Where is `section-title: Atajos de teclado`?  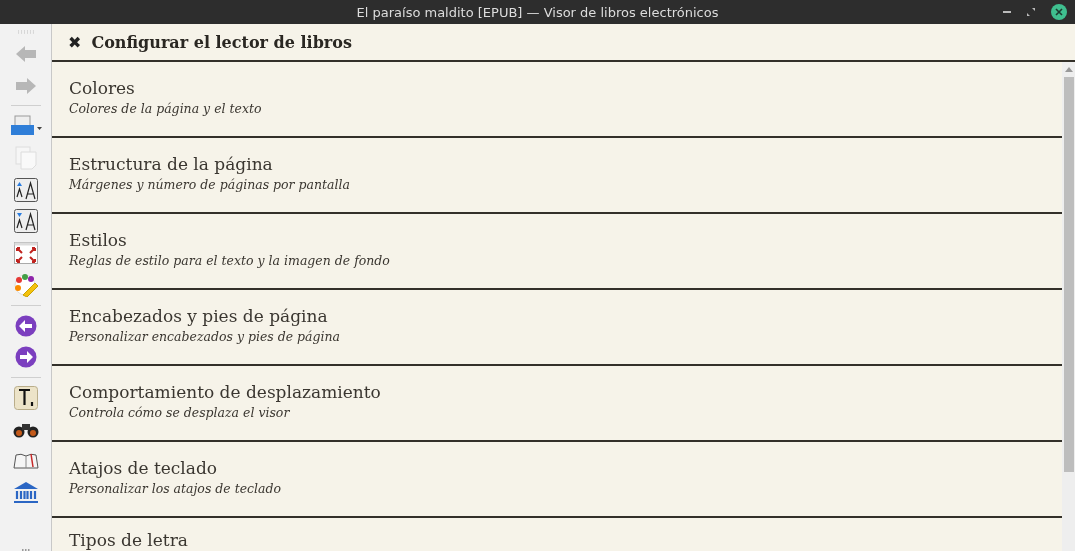
section-title: Atajos de teclado is located at coordinates (143, 468).